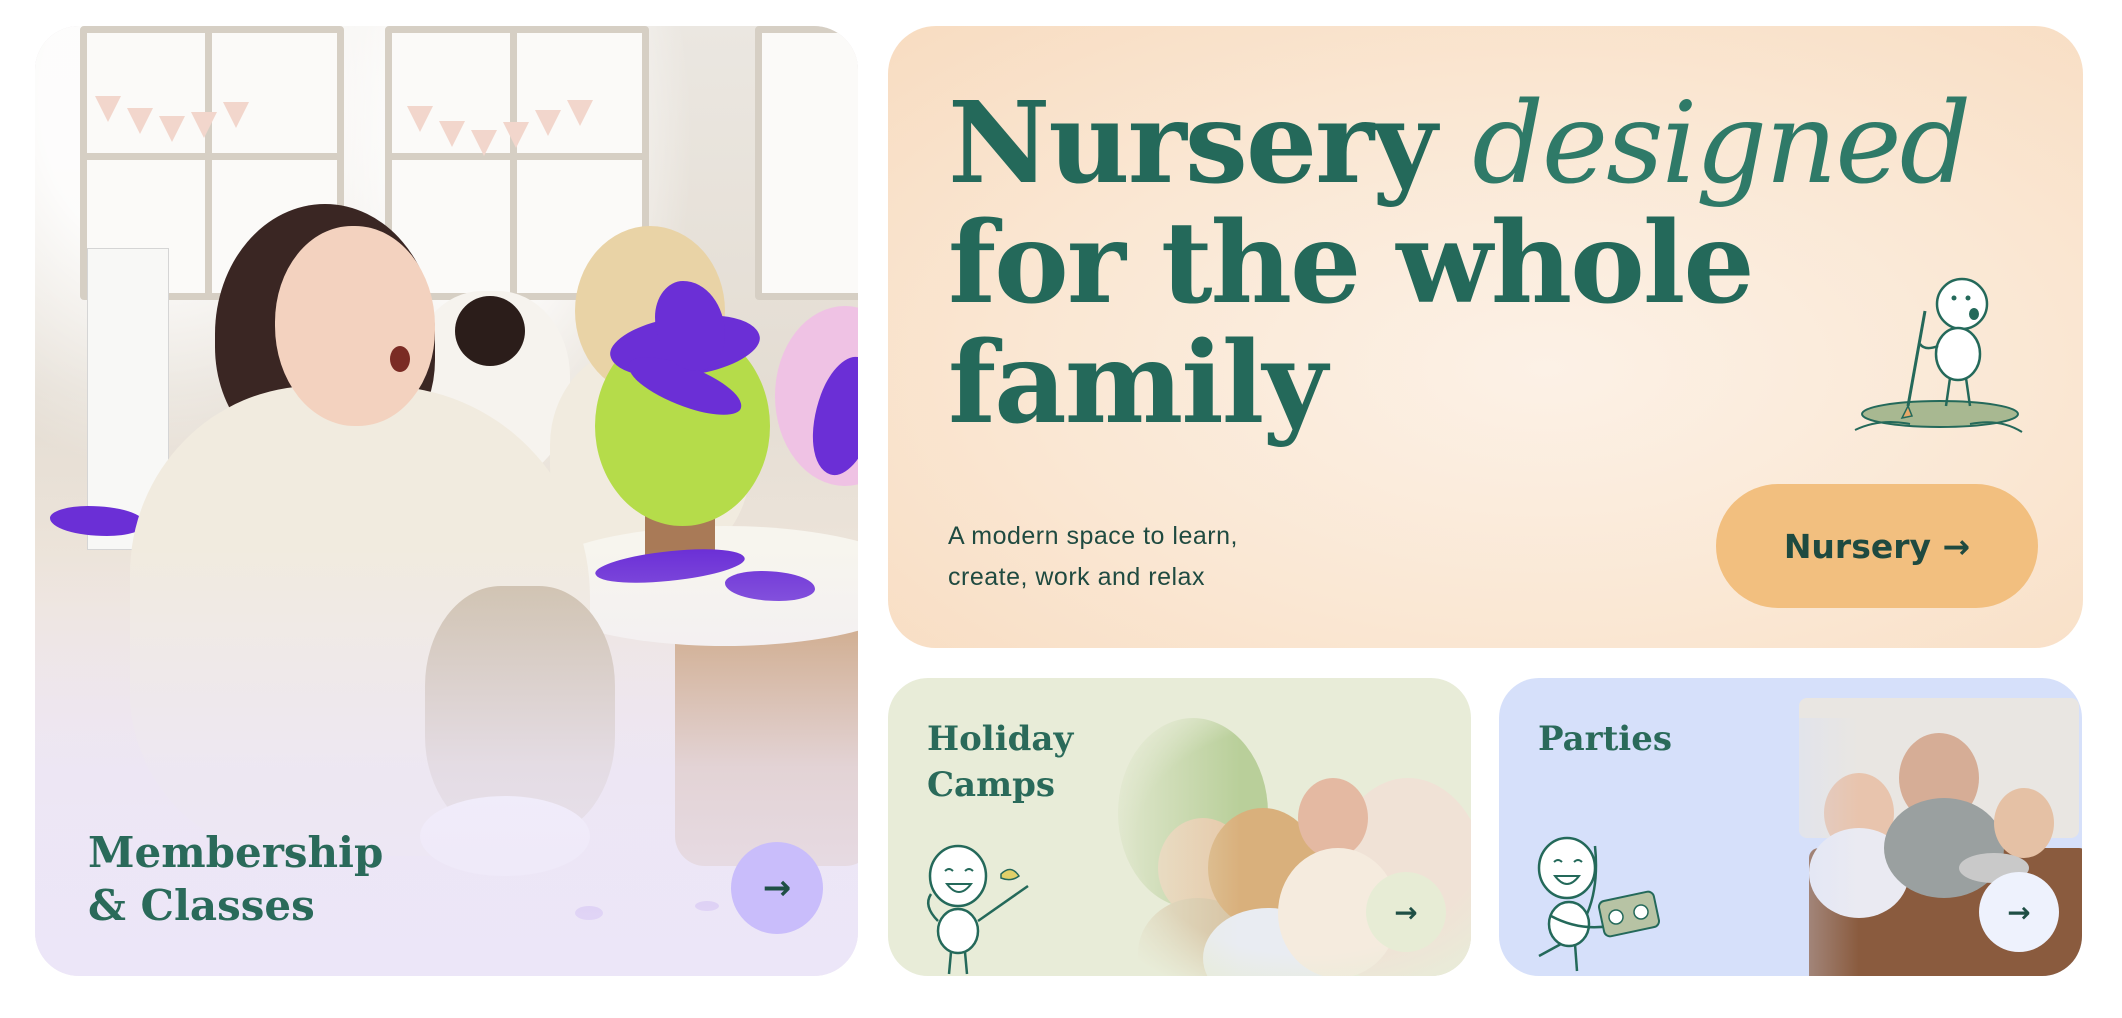  What do you see at coordinates (977, 909) in the screenshot?
I see `singing-figure-illustration` at bounding box center [977, 909].